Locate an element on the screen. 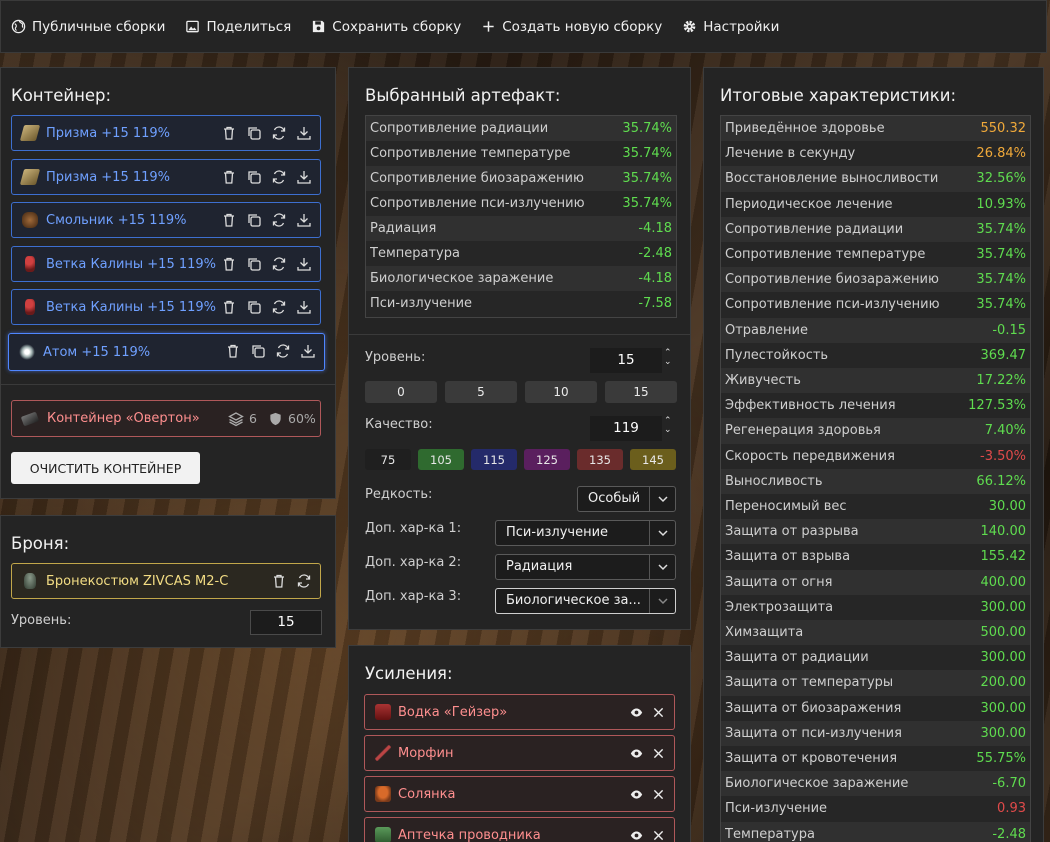 The width and height of the screenshot is (1050, 842). stat-value: 500.00 is located at coordinates (1003, 633).